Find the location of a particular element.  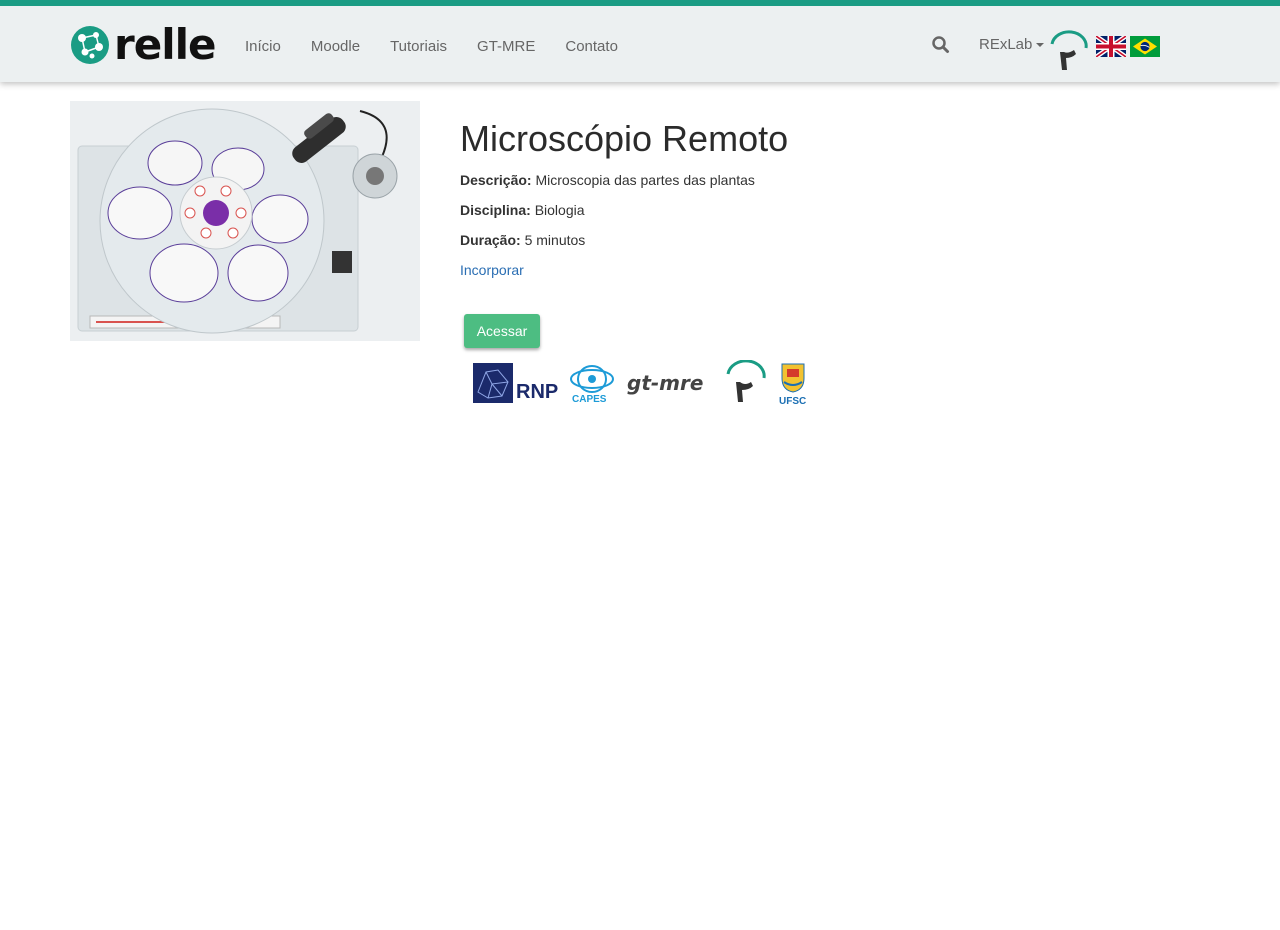

duration-label: Duração: is located at coordinates (490, 240).